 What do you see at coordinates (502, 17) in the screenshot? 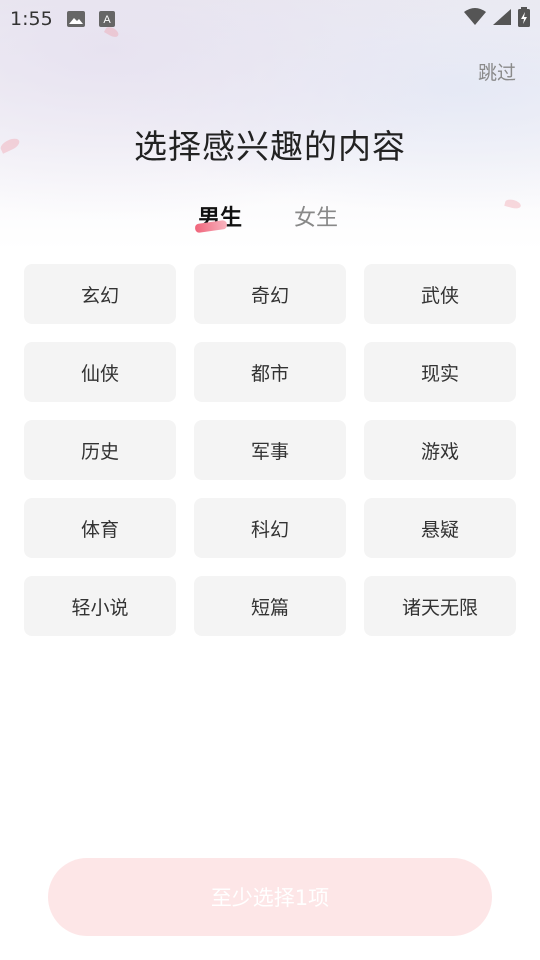
I see `signal-icon` at bounding box center [502, 17].